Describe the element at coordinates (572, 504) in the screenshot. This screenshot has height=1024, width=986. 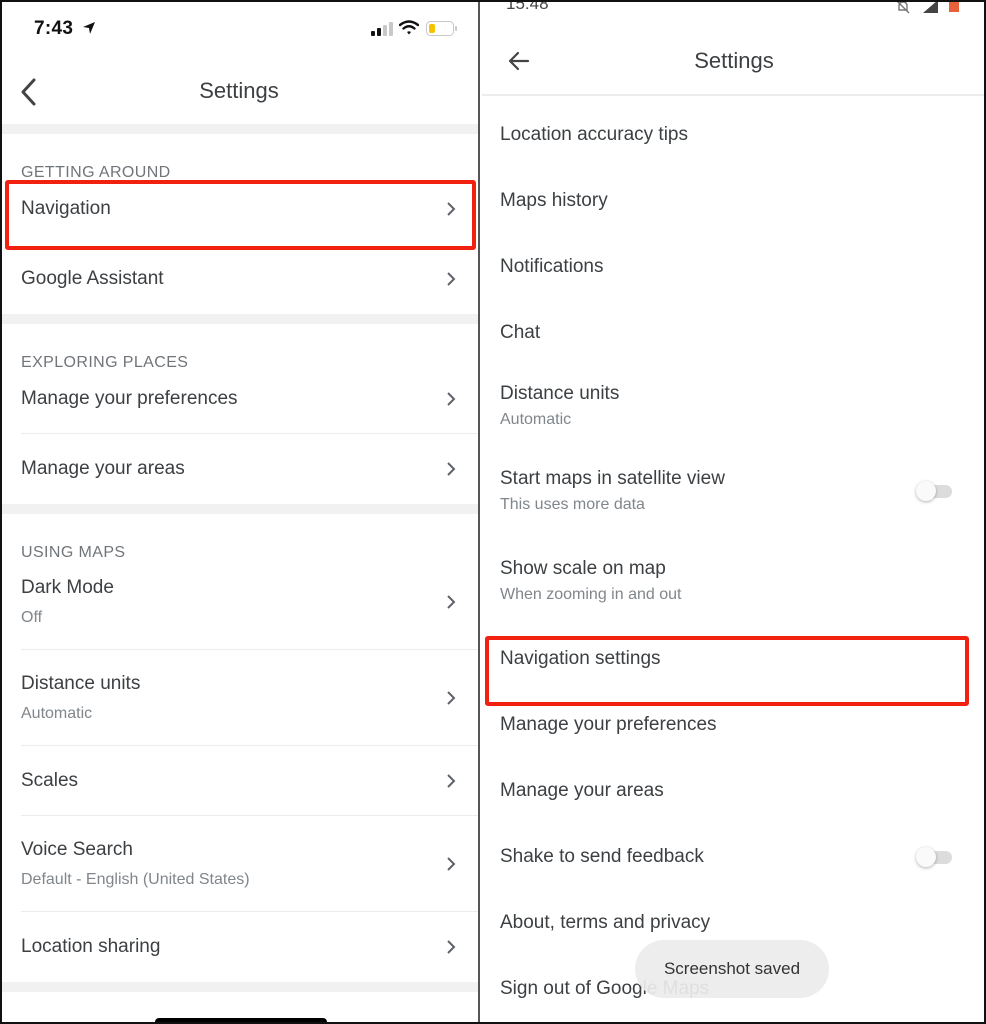
I see `item-sublabel: This uses more data` at that location.